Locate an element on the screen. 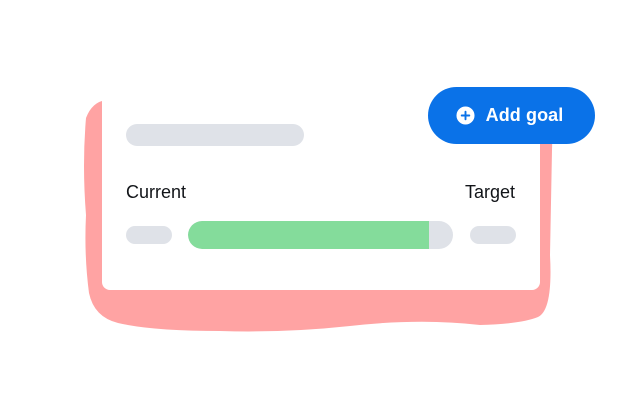 The image size is (640, 412). add-goal-label: Add goal is located at coordinates (524, 115).